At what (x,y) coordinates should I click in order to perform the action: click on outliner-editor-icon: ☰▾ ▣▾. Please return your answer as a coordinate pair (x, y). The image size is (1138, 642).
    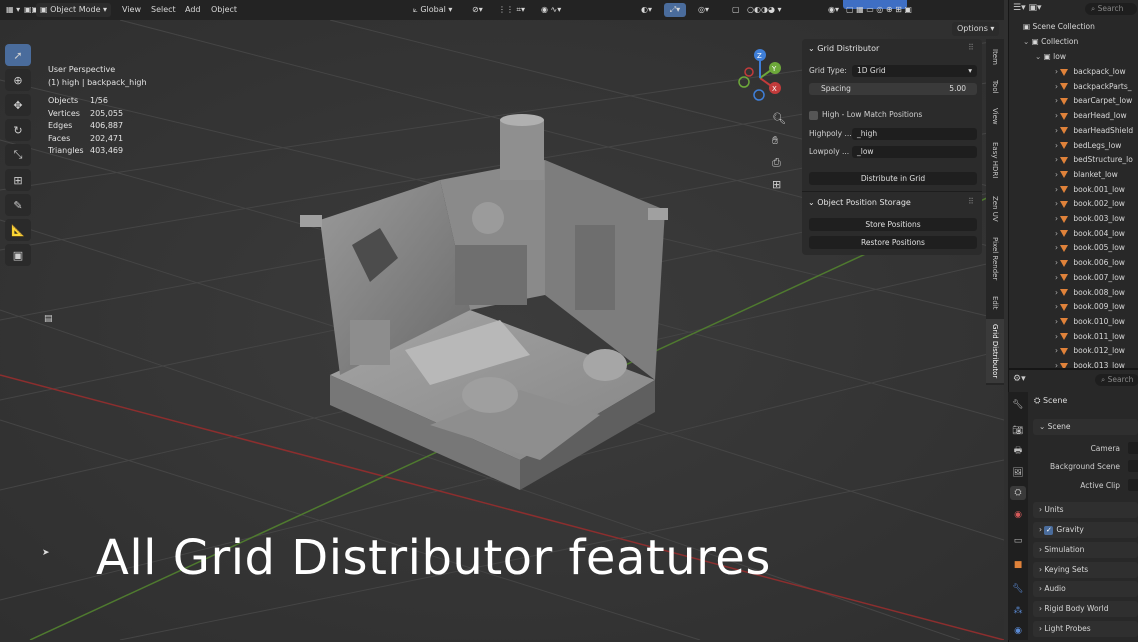
    Looking at the image, I should click on (1027, 8).